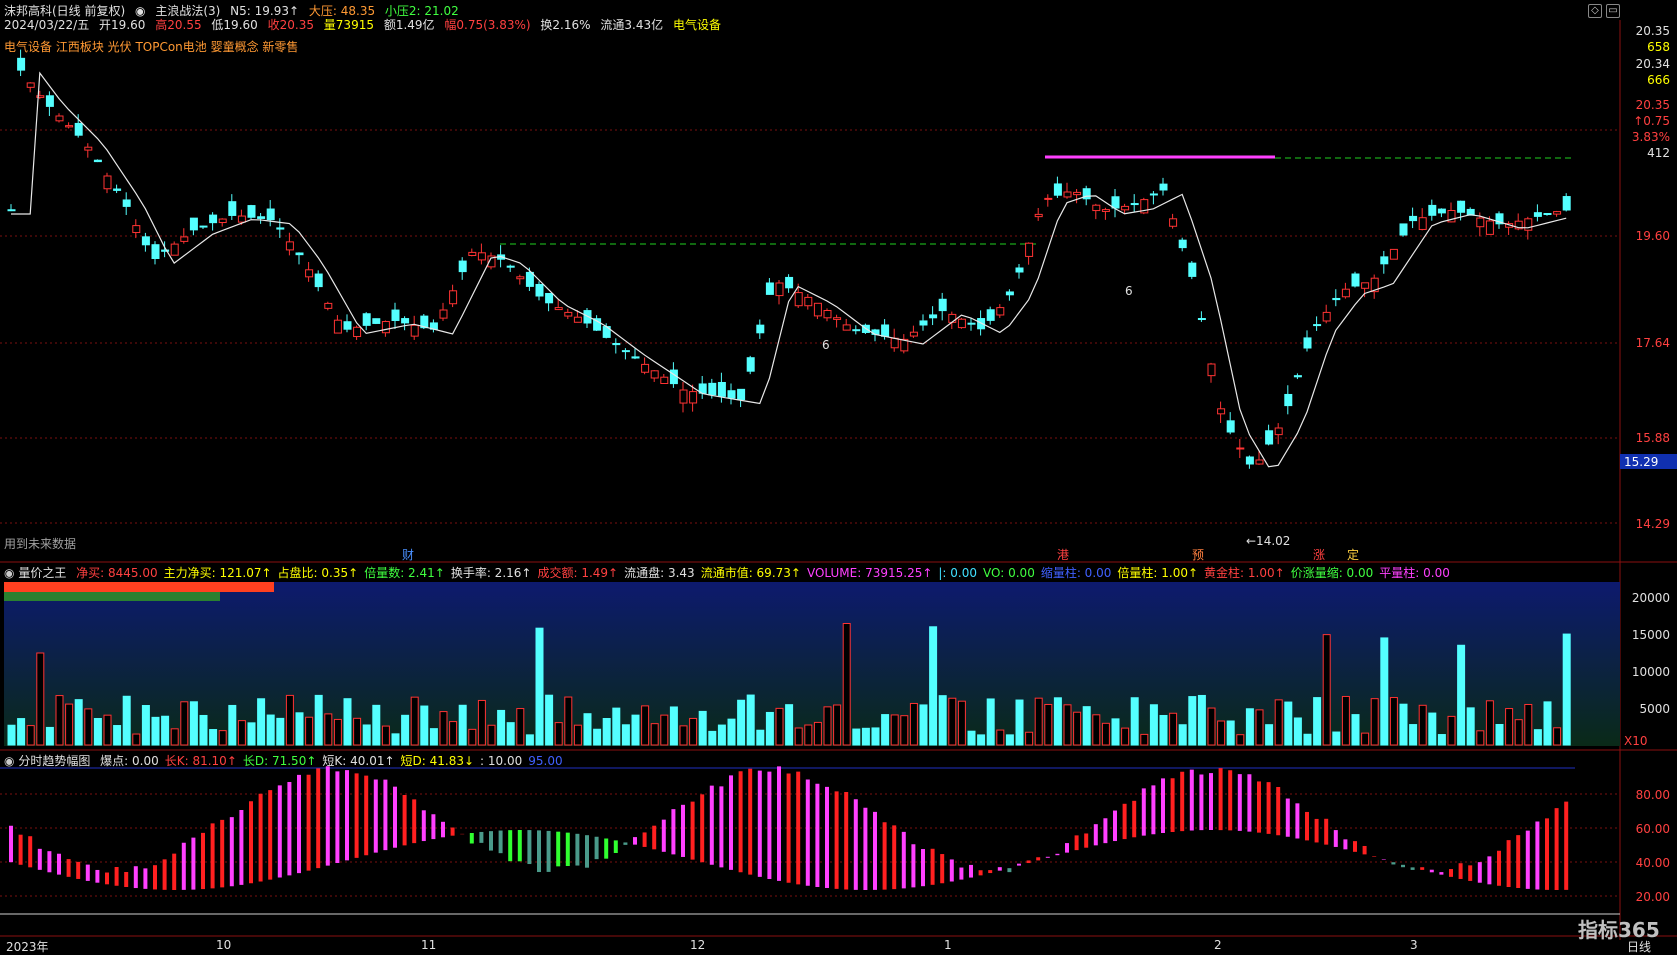  Describe the element at coordinates (408, 554) in the screenshot. I see `event-mark-cai: 财` at that location.